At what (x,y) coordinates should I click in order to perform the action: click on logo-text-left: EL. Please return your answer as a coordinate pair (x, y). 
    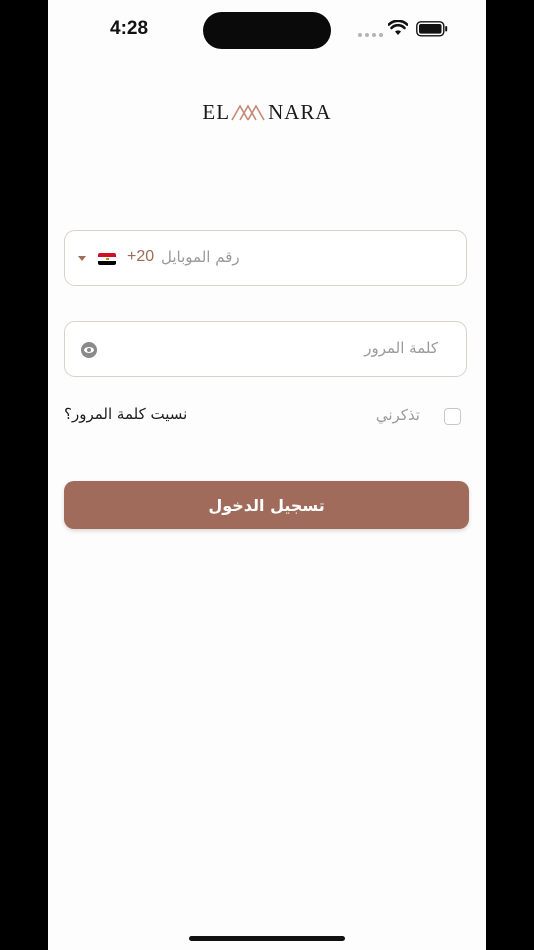
    Looking at the image, I should click on (216, 111).